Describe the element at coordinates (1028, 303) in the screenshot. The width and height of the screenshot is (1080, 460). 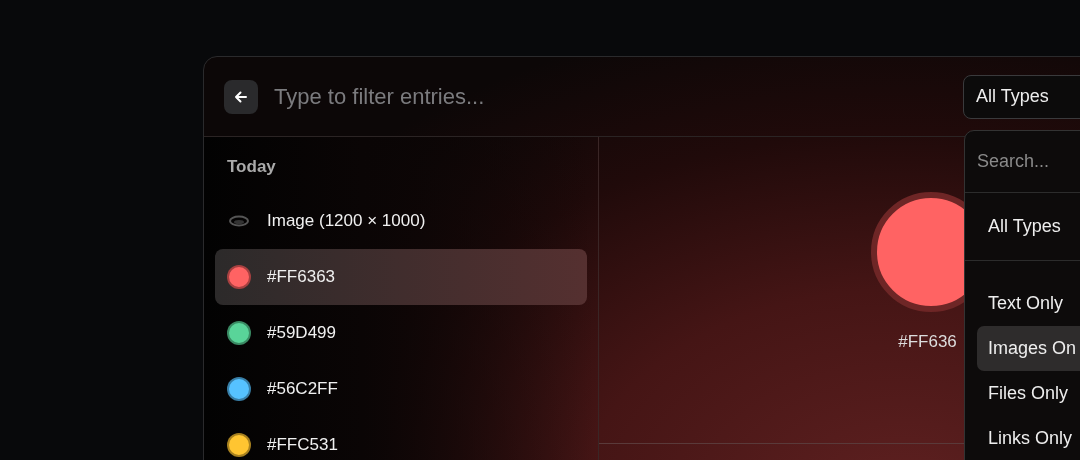
I see `menu-option: Text Only` at that location.